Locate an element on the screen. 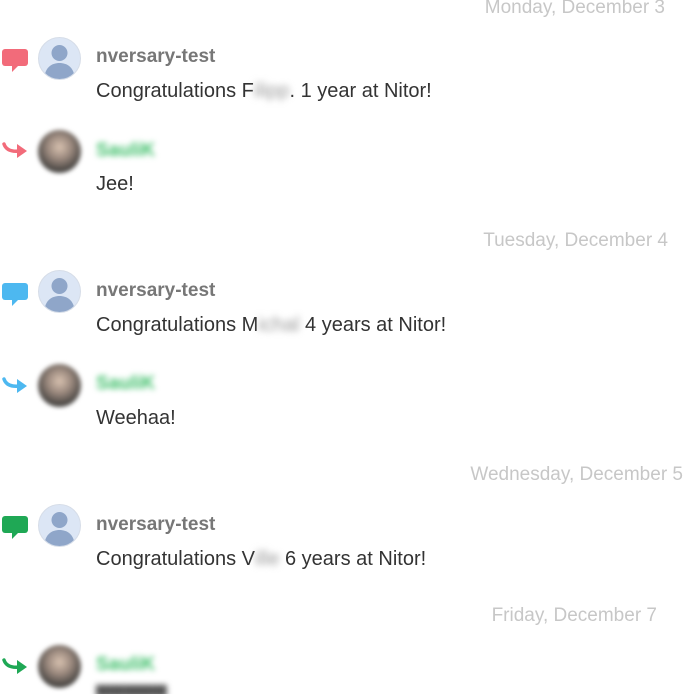  message-text: Congratulations Filipp. 1 year at Nitor! is located at coordinates (264, 91).